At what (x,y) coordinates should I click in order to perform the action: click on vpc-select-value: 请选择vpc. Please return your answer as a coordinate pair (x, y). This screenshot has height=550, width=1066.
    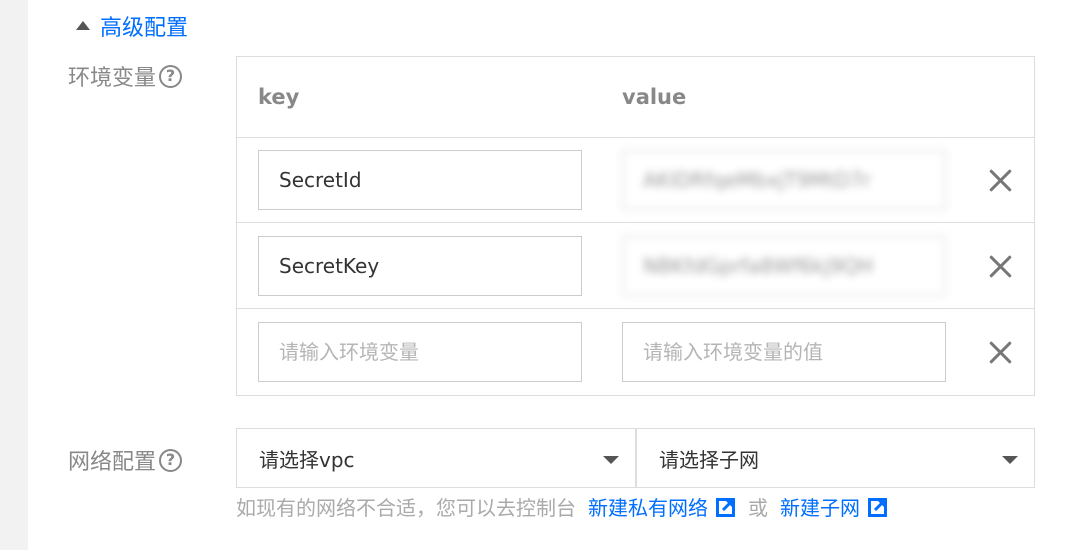
    Looking at the image, I should click on (307, 459).